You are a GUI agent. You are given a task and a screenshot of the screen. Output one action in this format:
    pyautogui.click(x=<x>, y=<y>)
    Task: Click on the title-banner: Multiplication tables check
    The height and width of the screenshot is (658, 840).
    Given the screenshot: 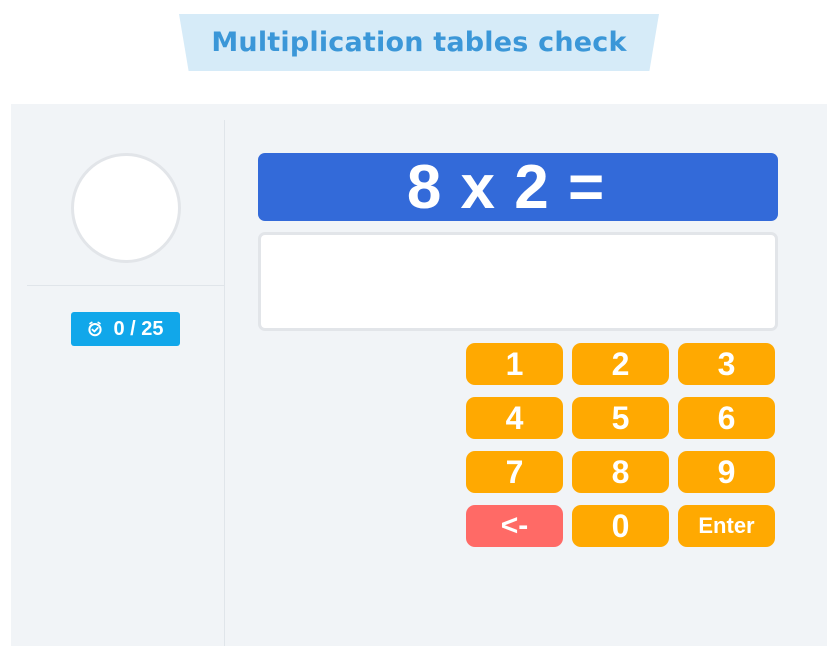 What is the action you would take?
    pyautogui.click(x=419, y=42)
    